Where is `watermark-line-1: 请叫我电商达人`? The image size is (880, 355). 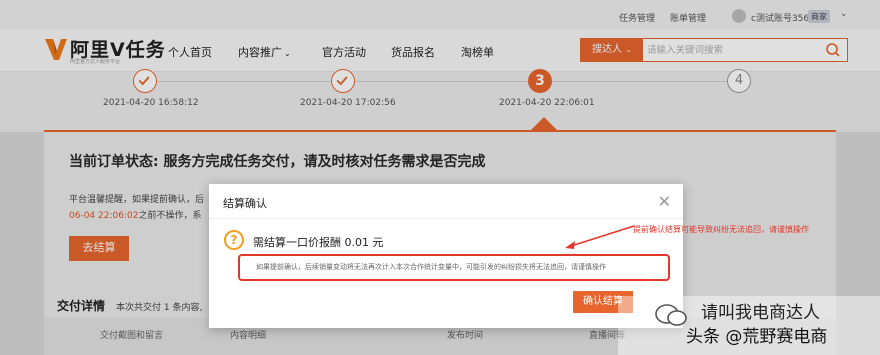 watermark-line-1: 请叫我电商达人 is located at coordinates (760, 313).